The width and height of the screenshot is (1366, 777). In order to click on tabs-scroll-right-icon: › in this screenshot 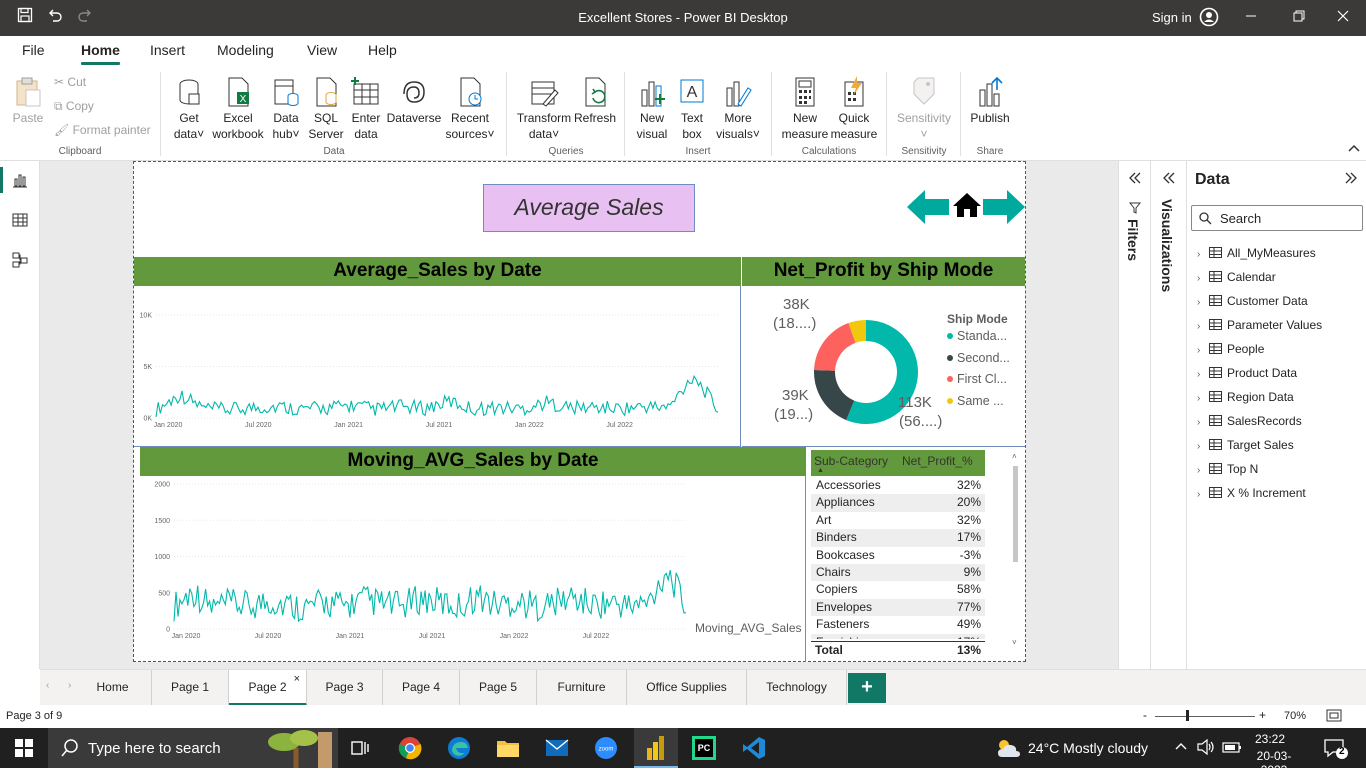, I will do `click(69, 685)`.